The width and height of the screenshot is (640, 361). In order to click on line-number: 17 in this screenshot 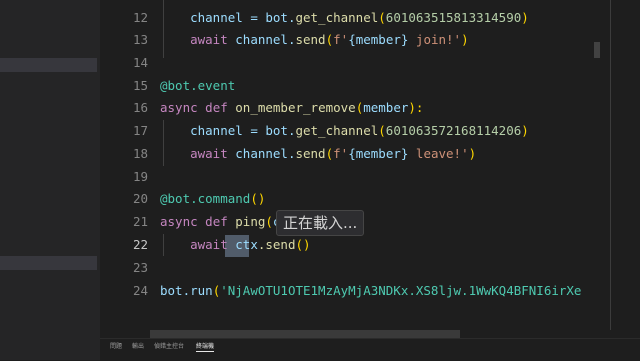, I will do `click(140, 130)`.